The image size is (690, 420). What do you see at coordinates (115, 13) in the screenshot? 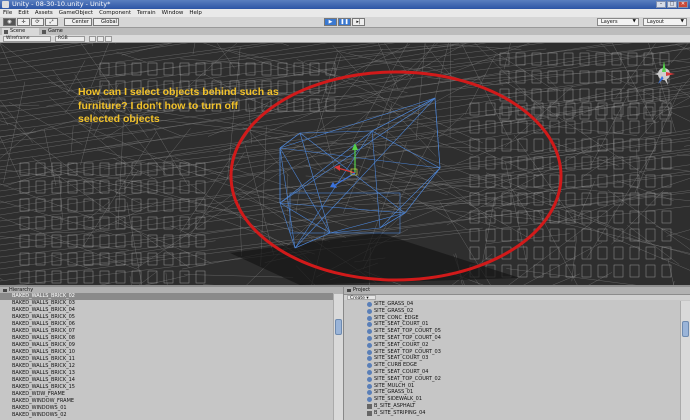
I see `menu-component: Component` at bounding box center [115, 13].